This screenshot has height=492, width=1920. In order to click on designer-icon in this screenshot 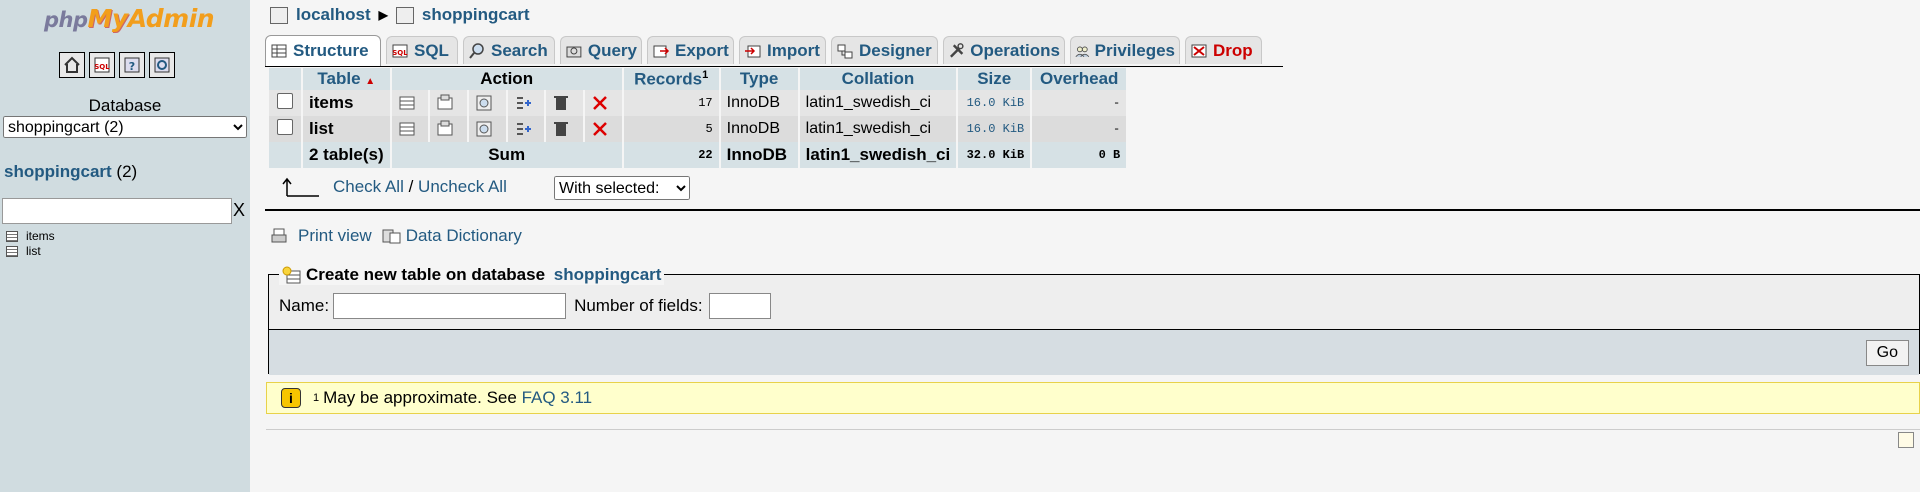, I will do `click(845, 51)`.